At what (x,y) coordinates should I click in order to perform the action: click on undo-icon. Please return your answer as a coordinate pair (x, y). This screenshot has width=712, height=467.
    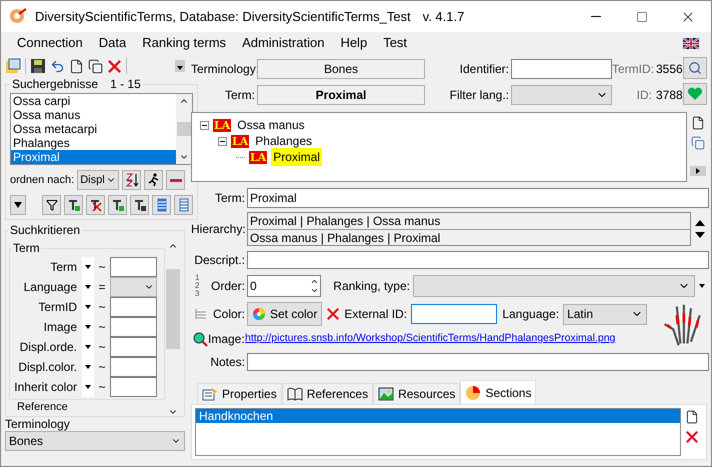
    Looking at the image, I should click on (57, 66).